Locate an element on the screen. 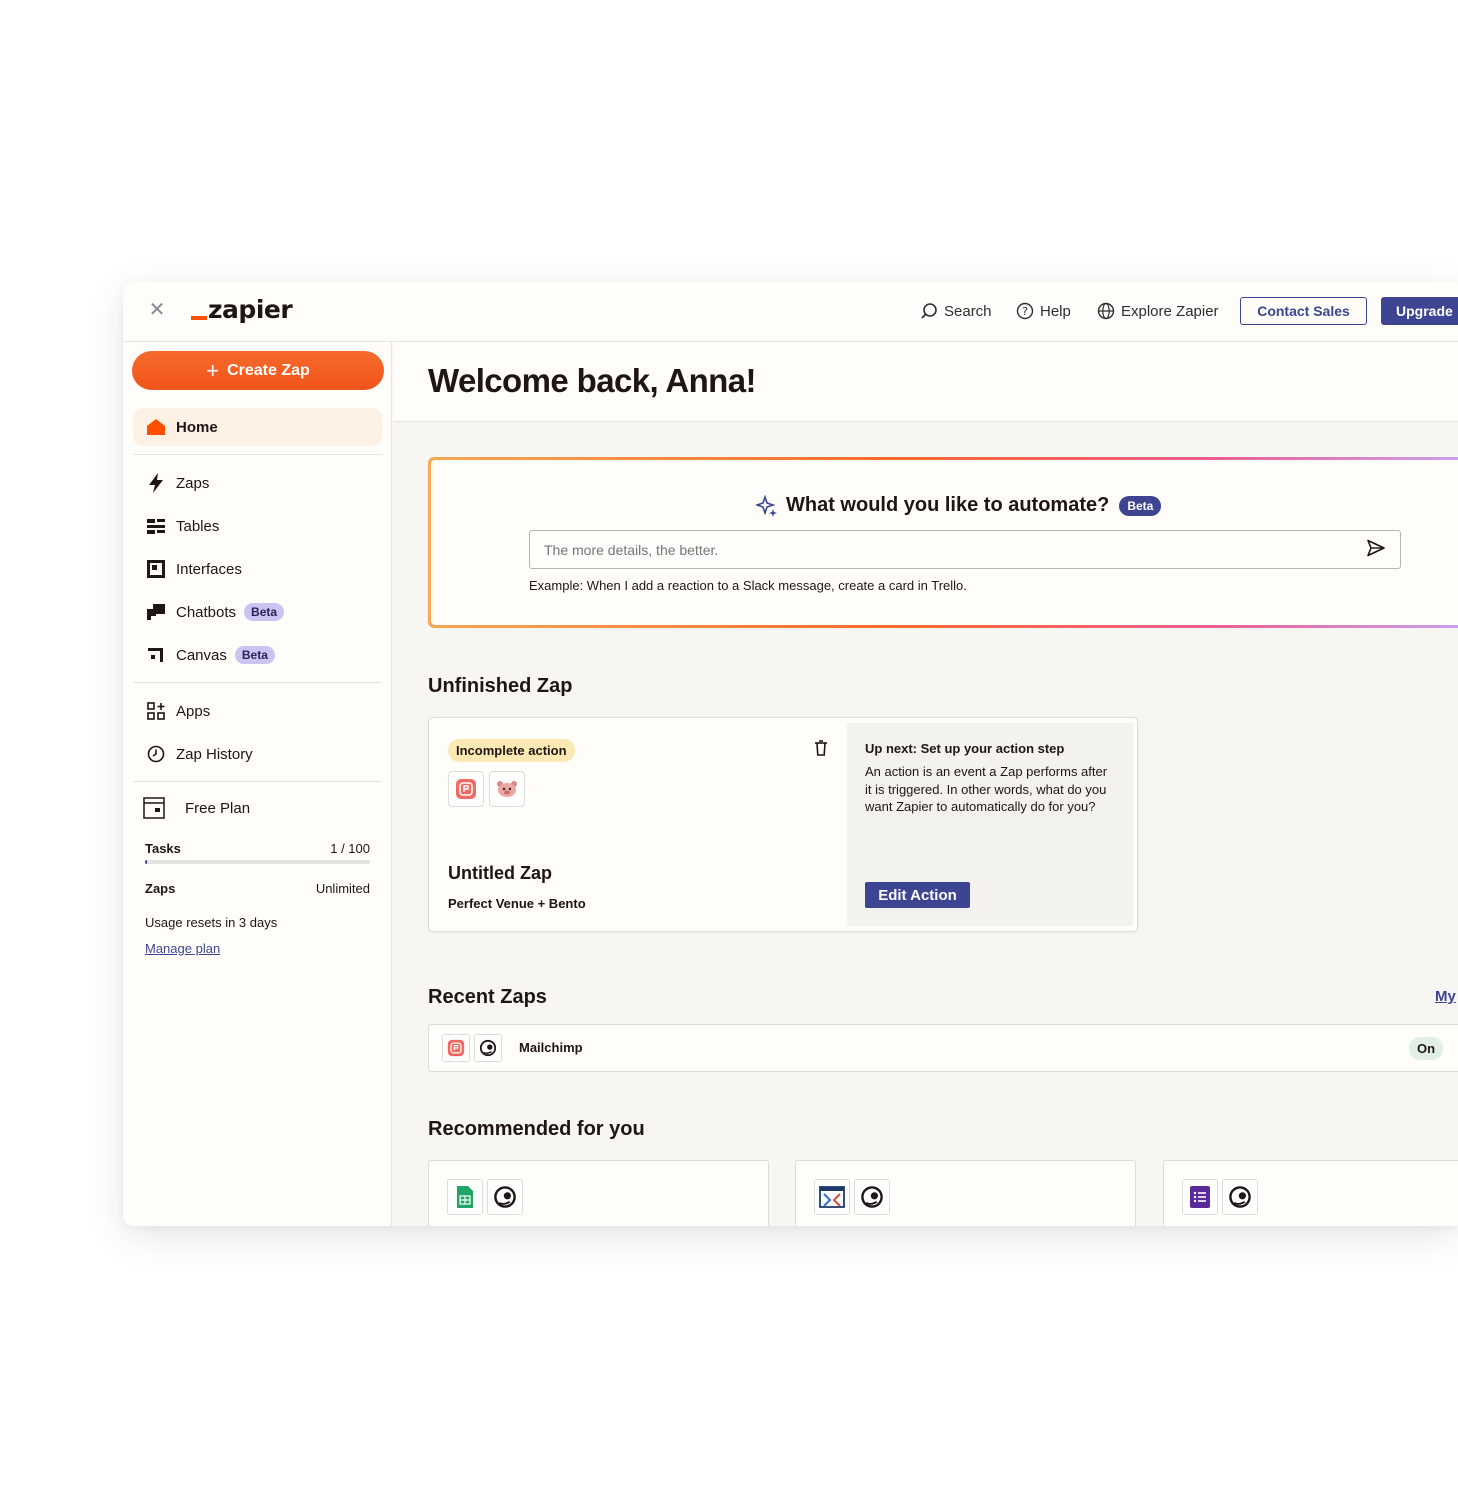 The width and height of the screenshot is (1458, 1508). plan-title: Free Plan is located at coordinates (196, 808).